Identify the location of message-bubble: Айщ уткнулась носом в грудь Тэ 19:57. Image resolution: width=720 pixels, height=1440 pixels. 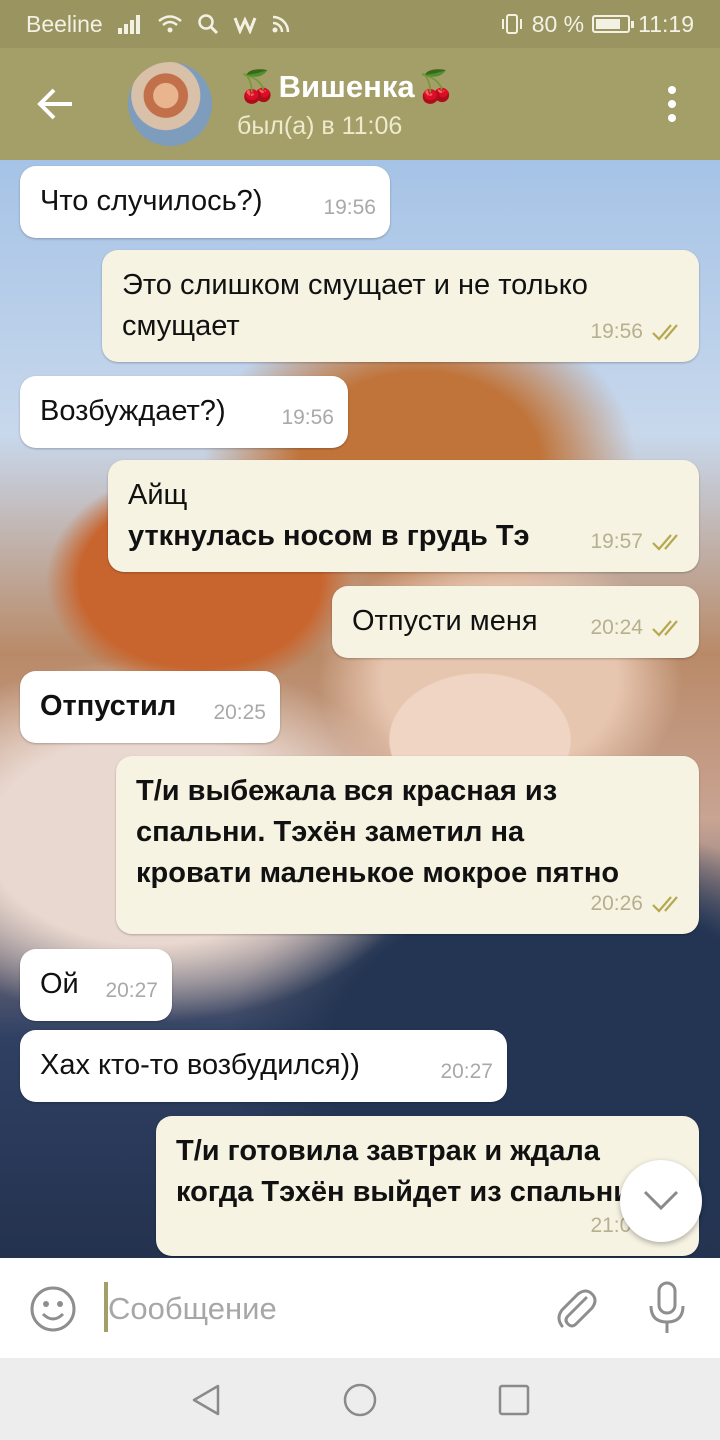
(403, 516).